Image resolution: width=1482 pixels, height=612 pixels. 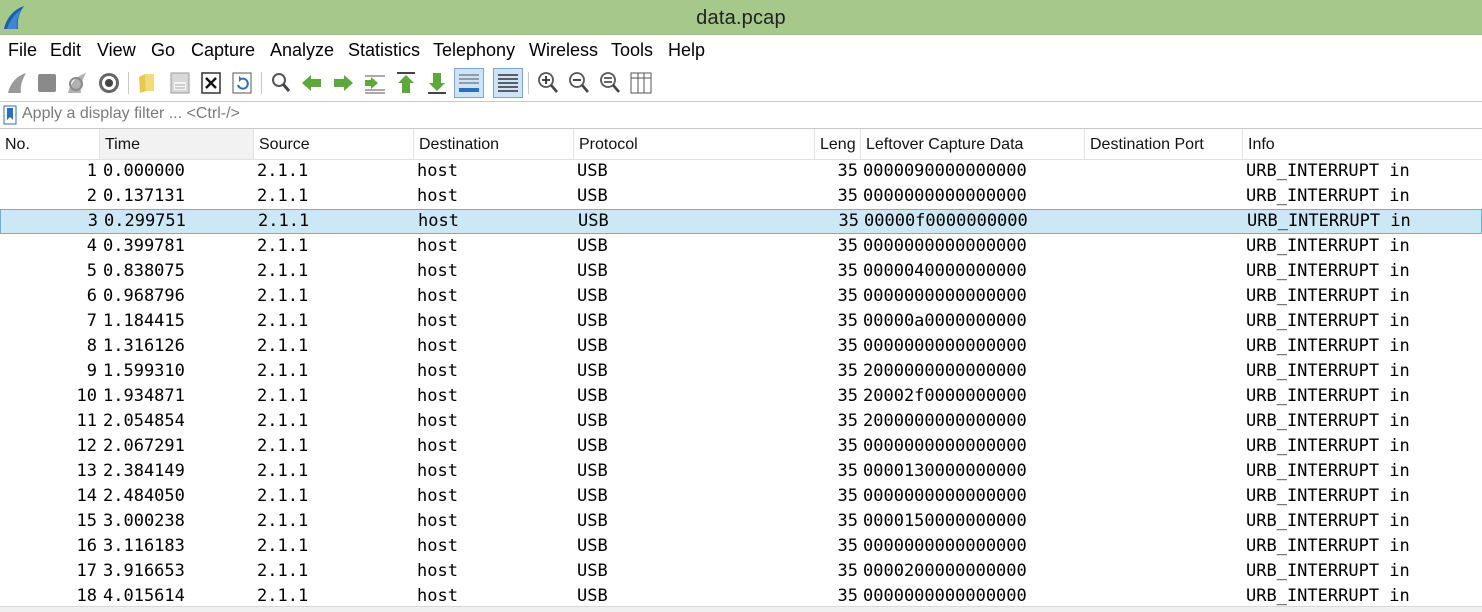 What do you see at coordinates (579, 83) in the screenshot?
I see `zoom-out-icon` at bounding box center [579, 83].